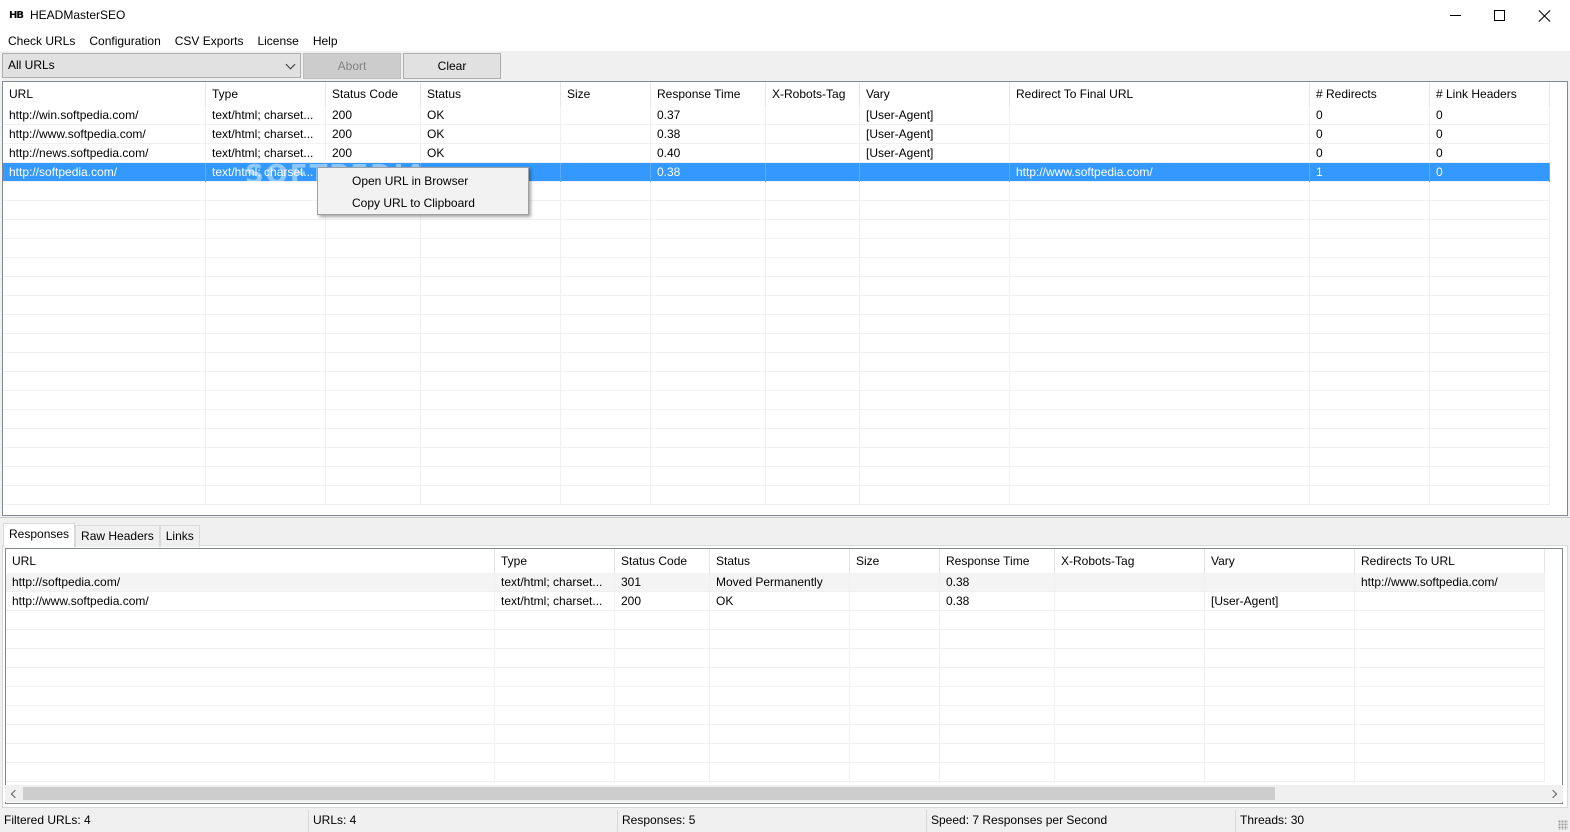 This screenshot has width=1570, height=832. I want to click on clear-button: Clear, so click(452, 66).